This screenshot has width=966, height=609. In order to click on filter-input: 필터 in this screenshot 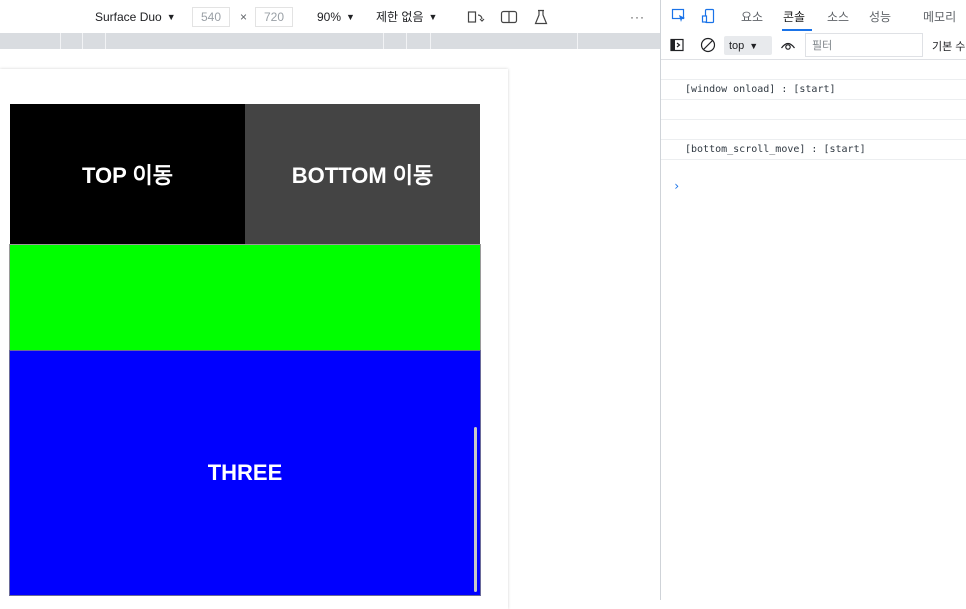, I will do `click(864, 45)`.